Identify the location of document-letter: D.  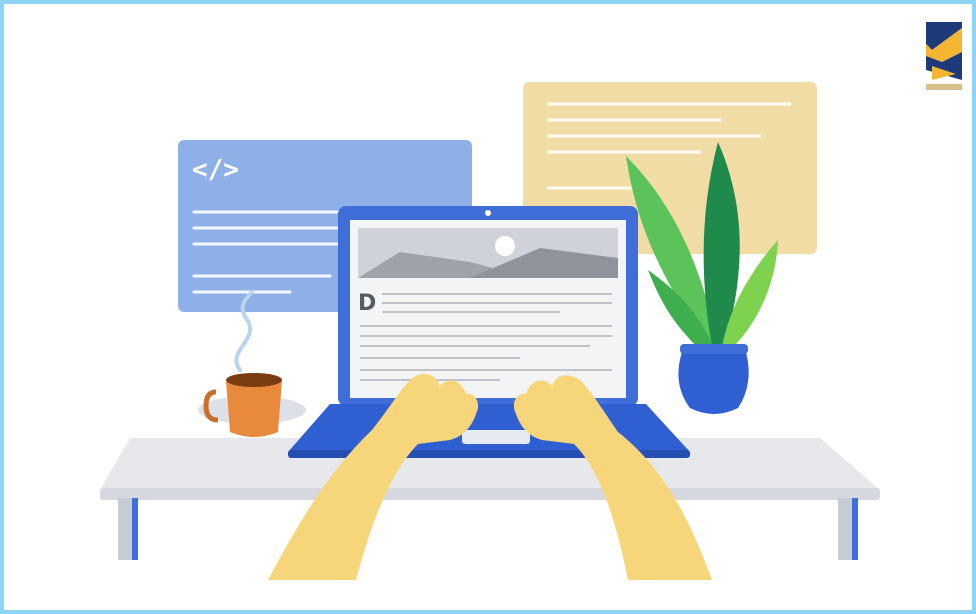
(367, 303).